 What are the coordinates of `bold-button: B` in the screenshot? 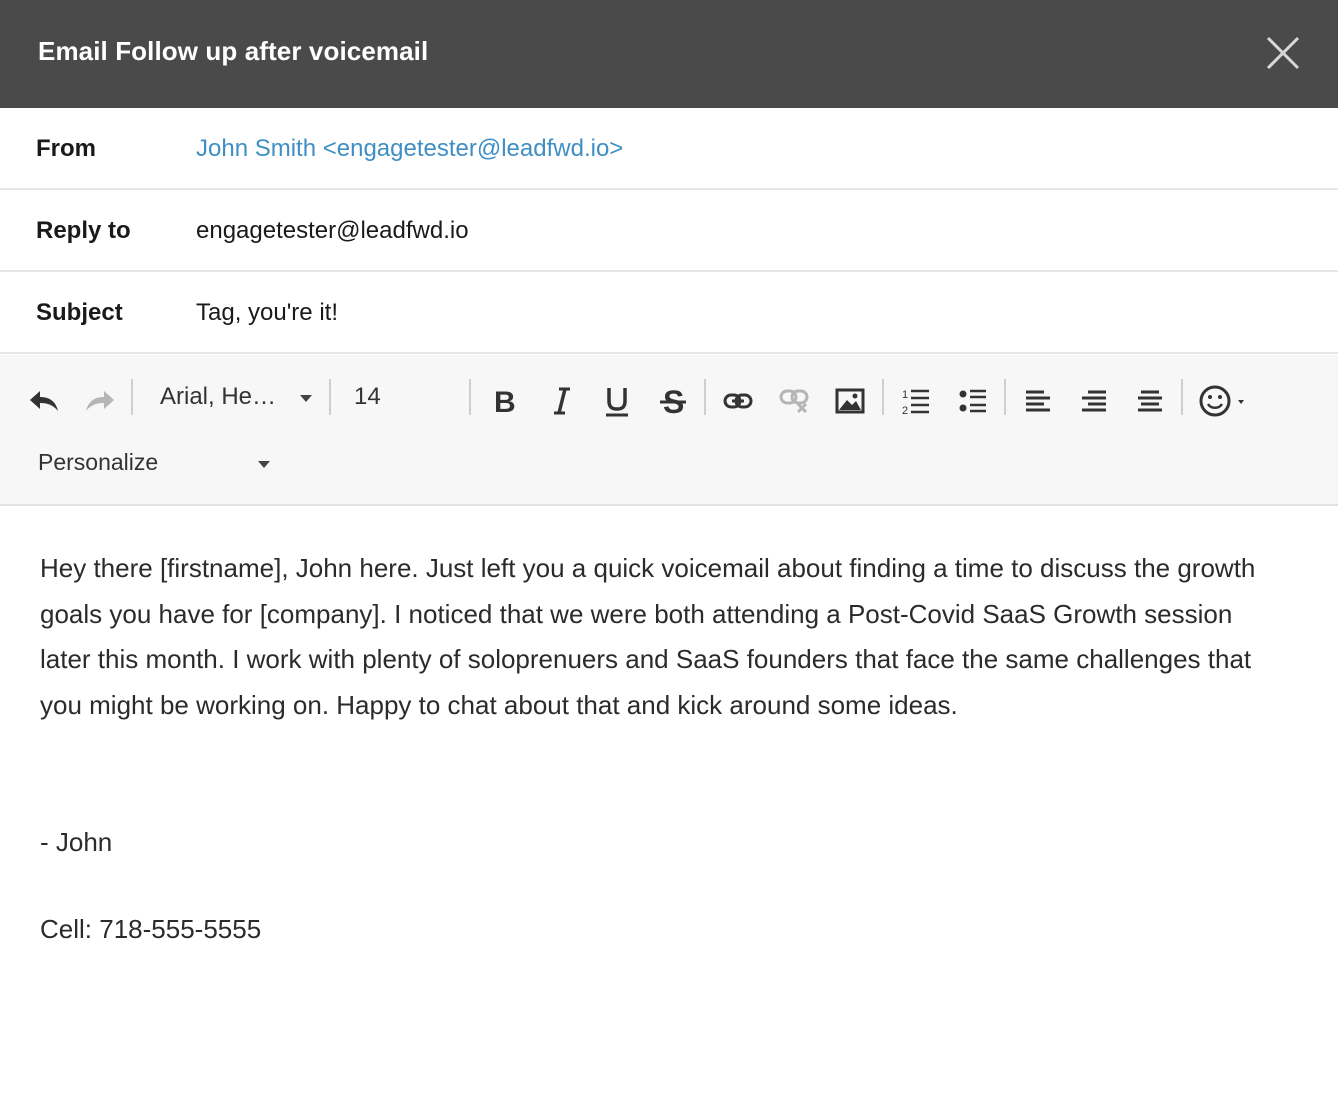 It's located at (505, 401).